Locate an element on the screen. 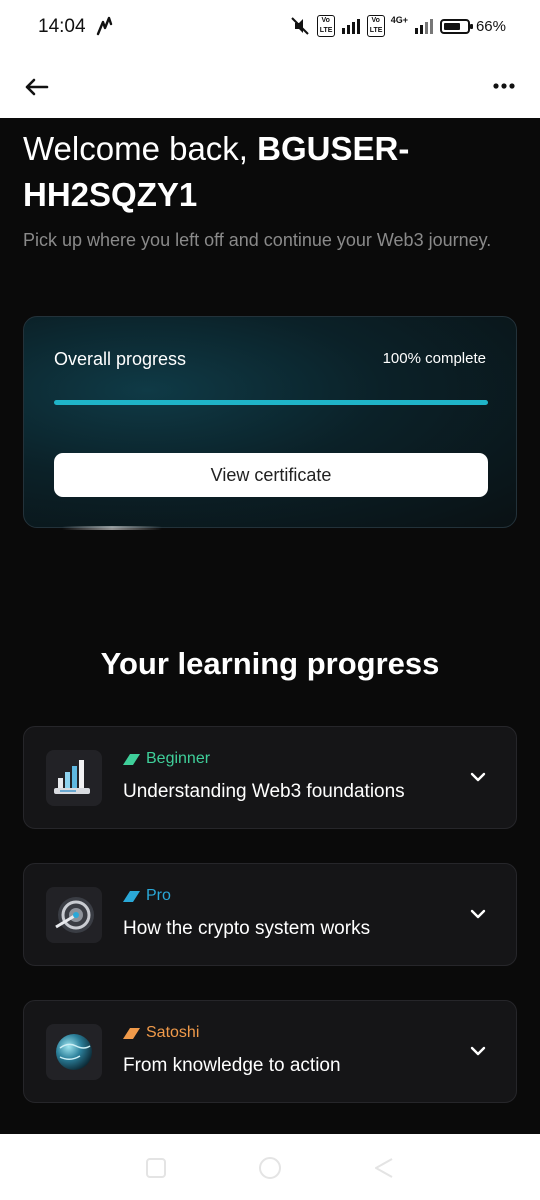 The height and width of the screenshot is (1200, 540). course-level-badge: Satoshi is located at coordinates (161, 1033).